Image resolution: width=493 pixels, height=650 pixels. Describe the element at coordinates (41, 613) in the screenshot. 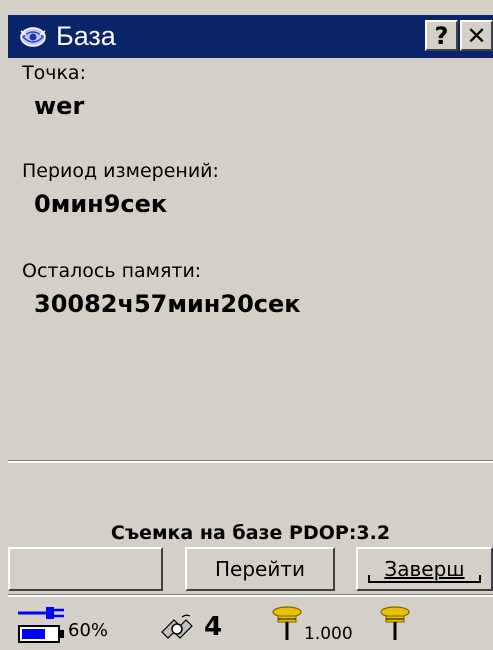

I see `power-plug-icon` at that location.